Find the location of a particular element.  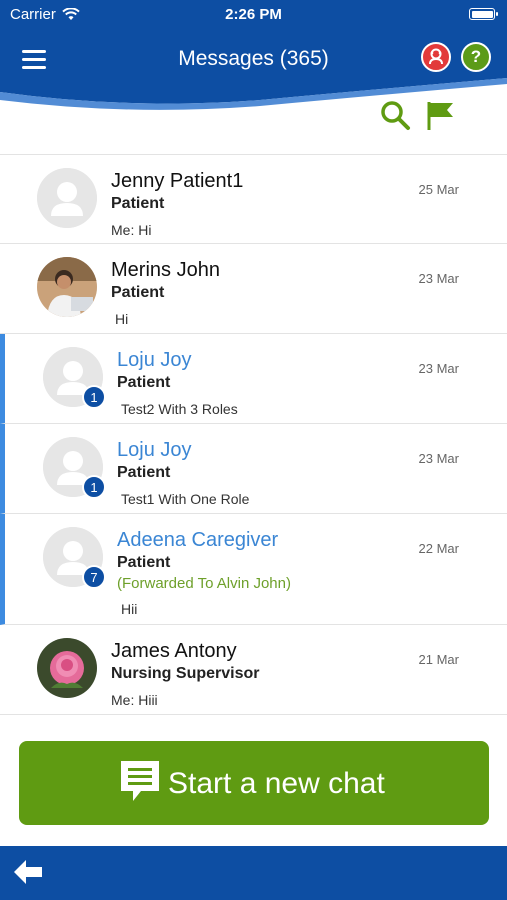

status-bar: Carrier 2:26 PM is located at coordinates (253, 14).